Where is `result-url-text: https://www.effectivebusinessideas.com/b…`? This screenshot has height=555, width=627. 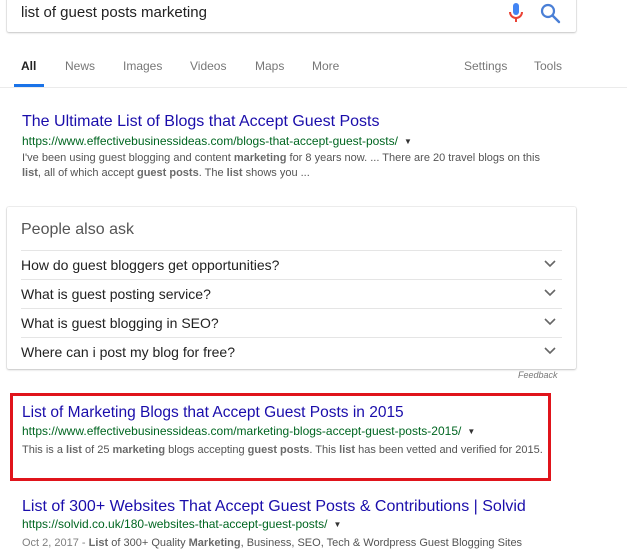
result-url-text: https://www.effectivebusinessideas.com/b… is located at coordinates (210, 141).